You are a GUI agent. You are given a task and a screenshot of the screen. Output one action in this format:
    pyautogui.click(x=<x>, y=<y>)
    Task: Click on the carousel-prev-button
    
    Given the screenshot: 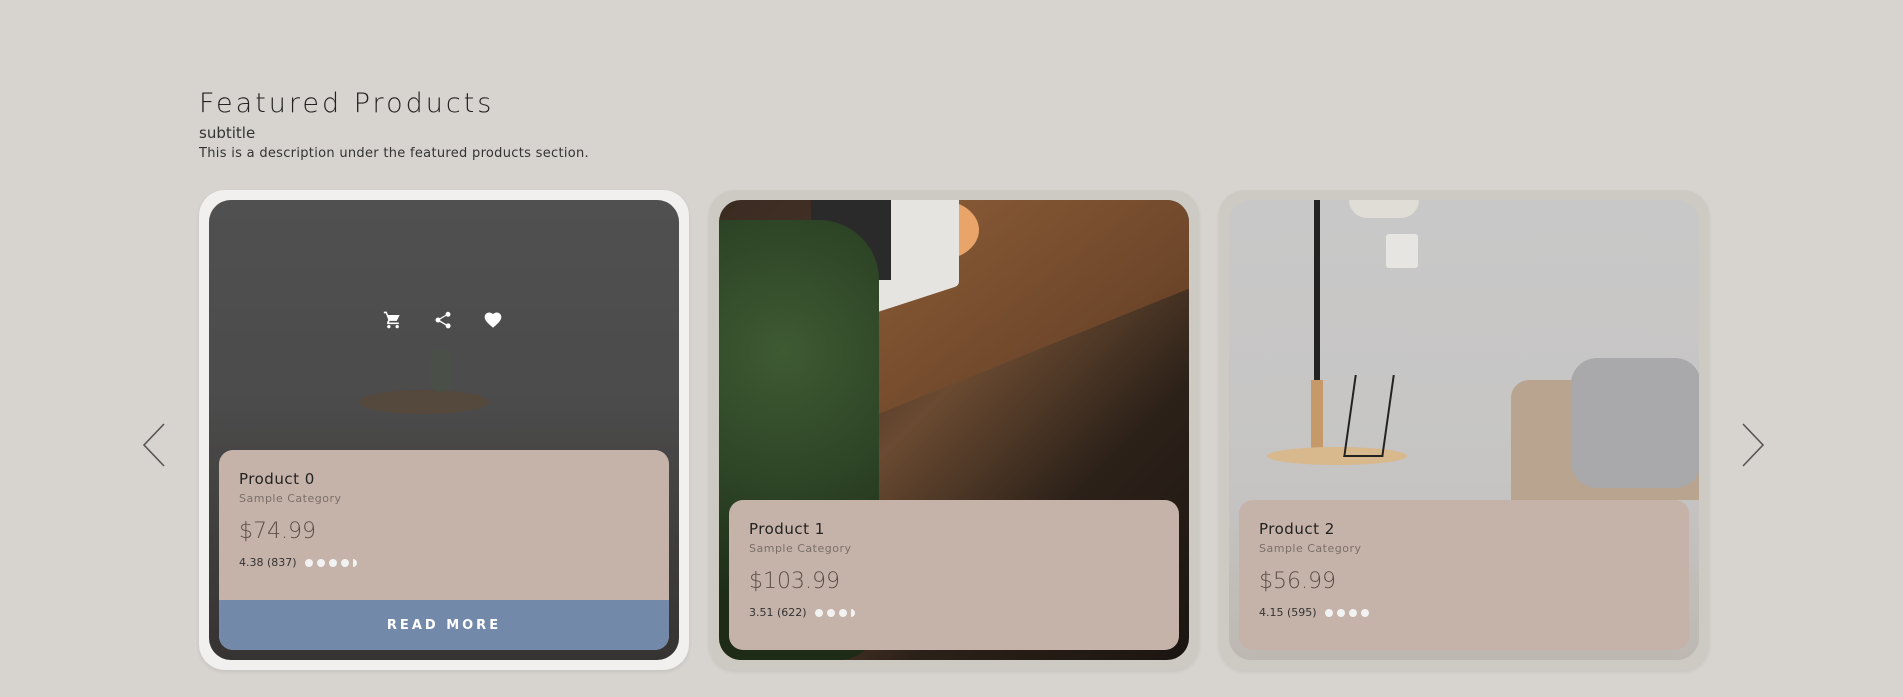 What is the action you would take?
    pyautogui.click(x=155, y=445)
    